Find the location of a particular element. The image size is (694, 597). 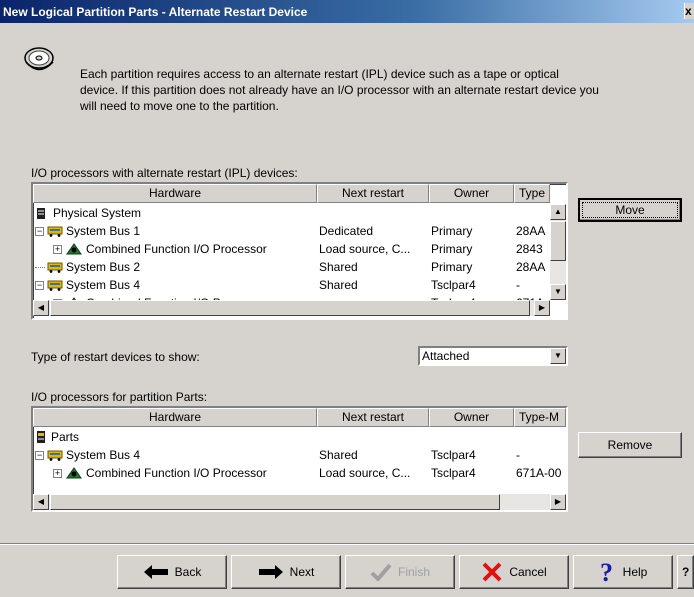

help-button: ? Help is located at coordinates (623, 572).